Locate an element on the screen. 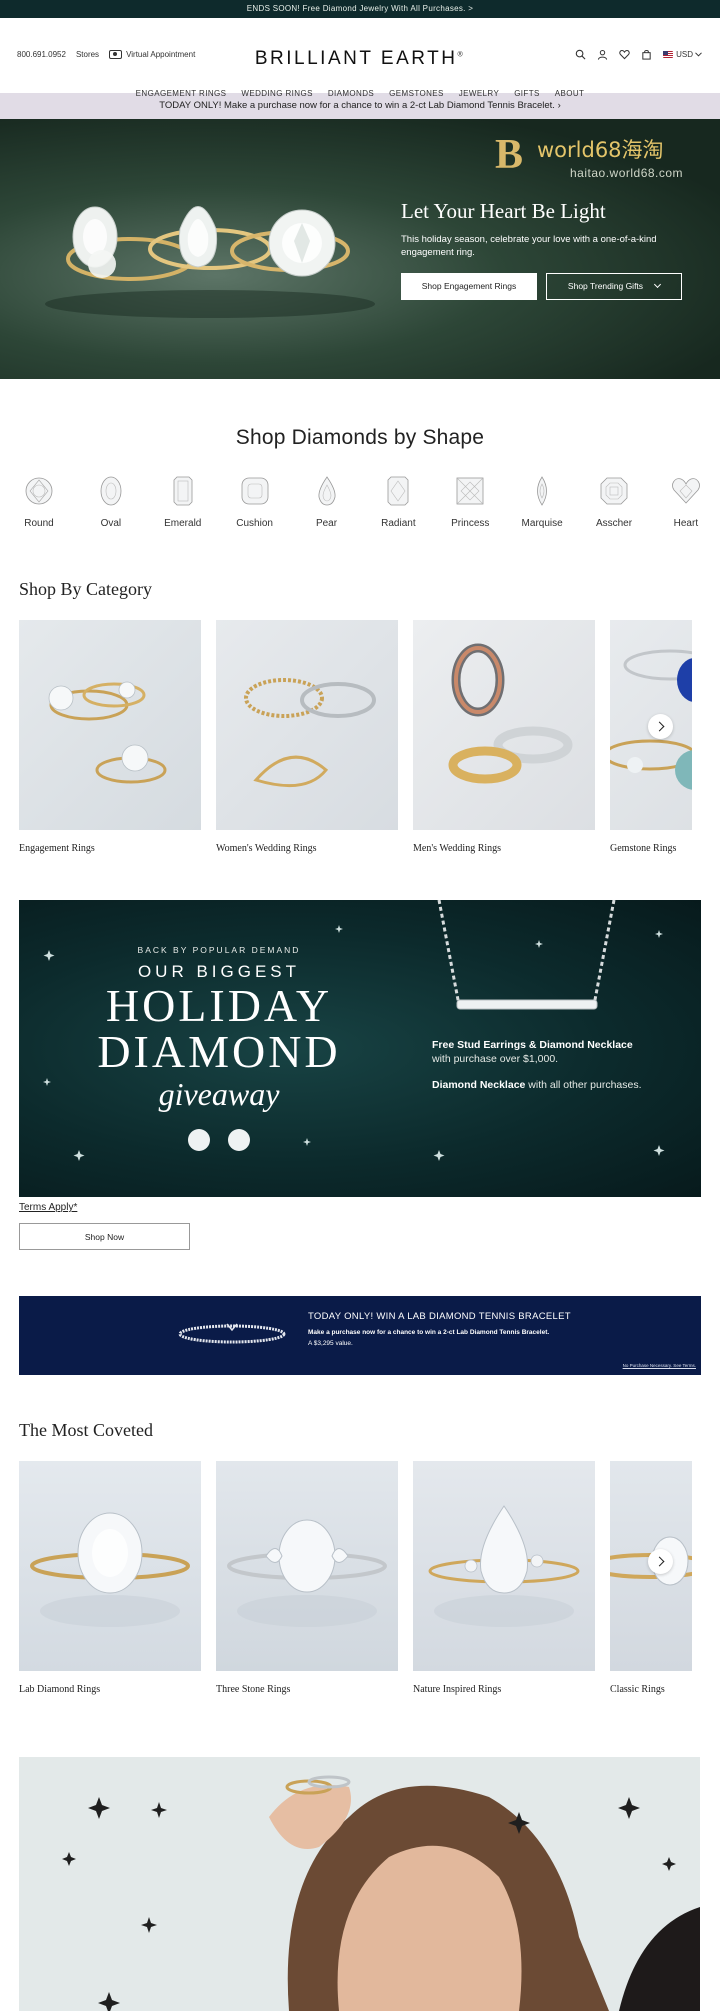  shape-marquise: Marquise is located at coordinates (542, 503).